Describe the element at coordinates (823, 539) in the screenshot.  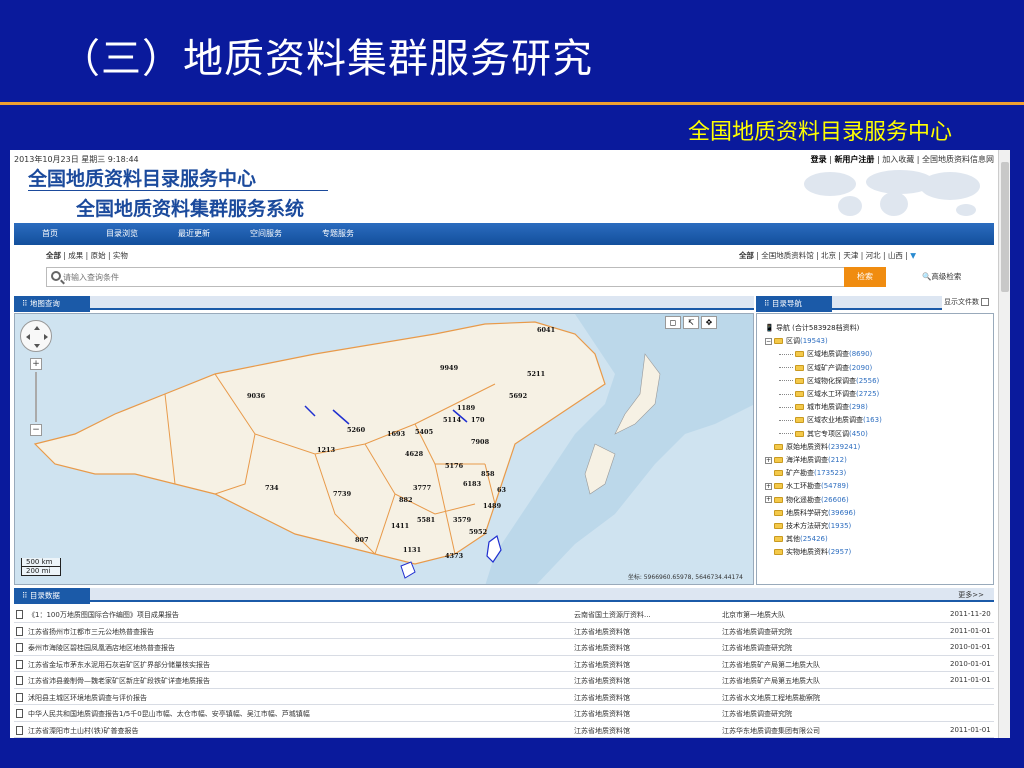
I see `tree-item: 其他(25426)` at that location.